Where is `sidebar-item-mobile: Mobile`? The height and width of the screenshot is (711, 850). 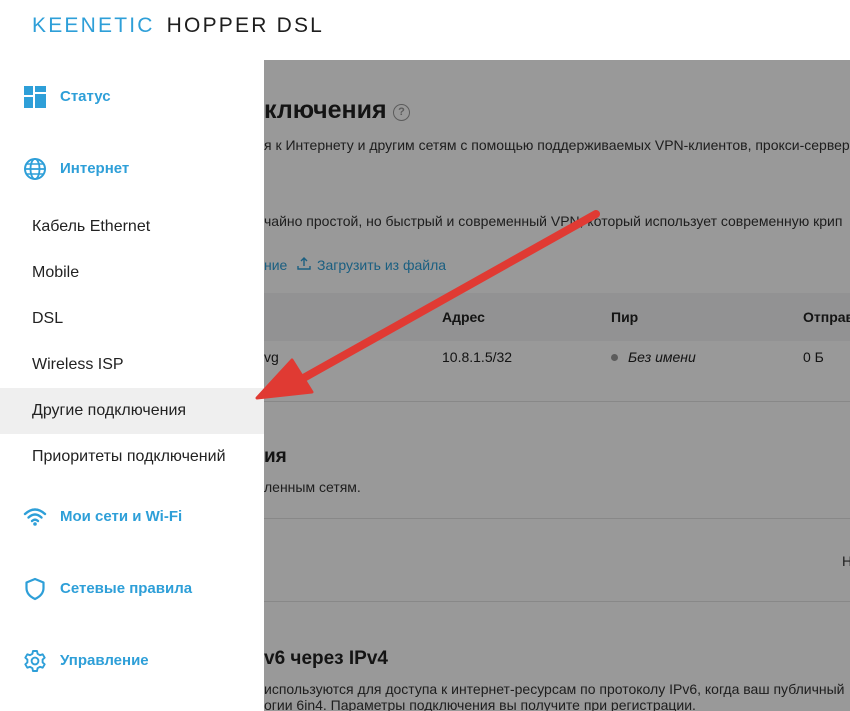 sidebar-item-mobile: Mobile is located at coordinates (132, 273).